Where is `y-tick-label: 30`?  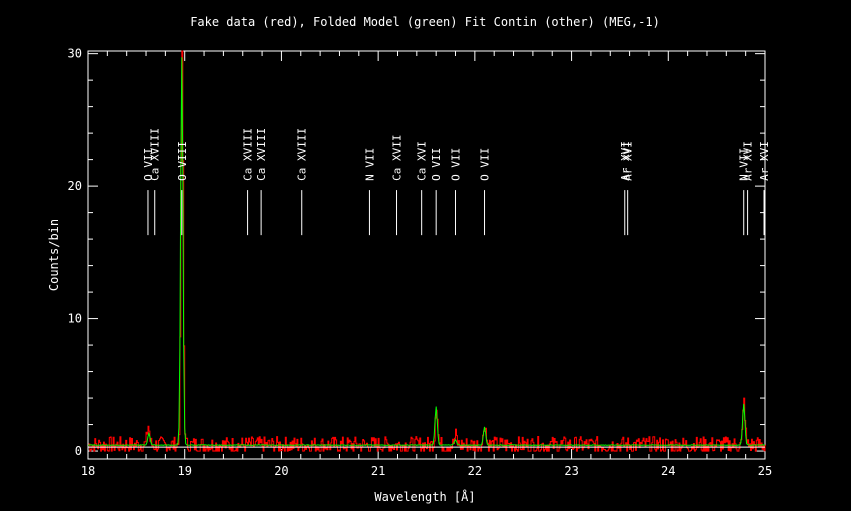 y-tick-label: 30 is located at coordinates (75, 54).